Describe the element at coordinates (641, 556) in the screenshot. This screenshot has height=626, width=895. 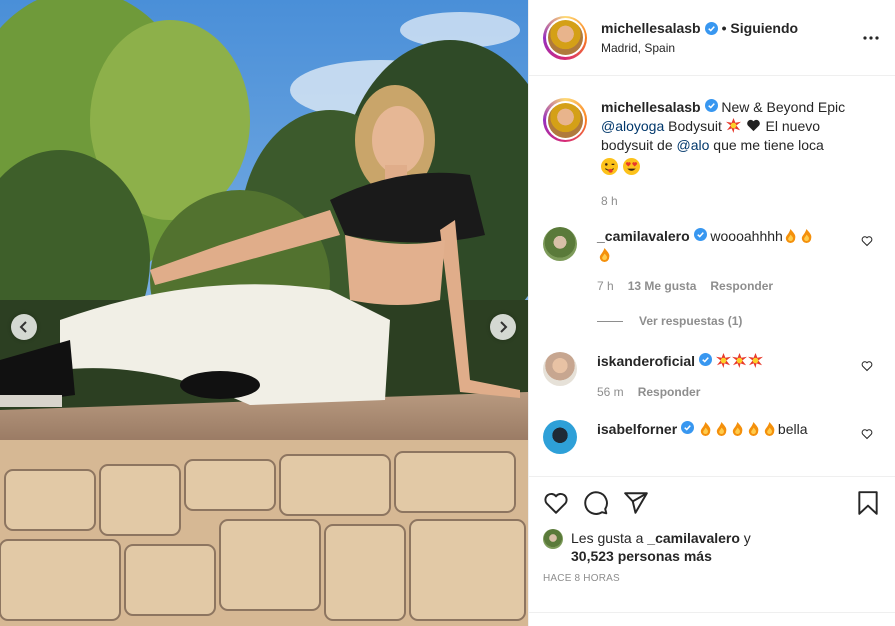
I see `likes-count: 30,523 personas más` at that location.